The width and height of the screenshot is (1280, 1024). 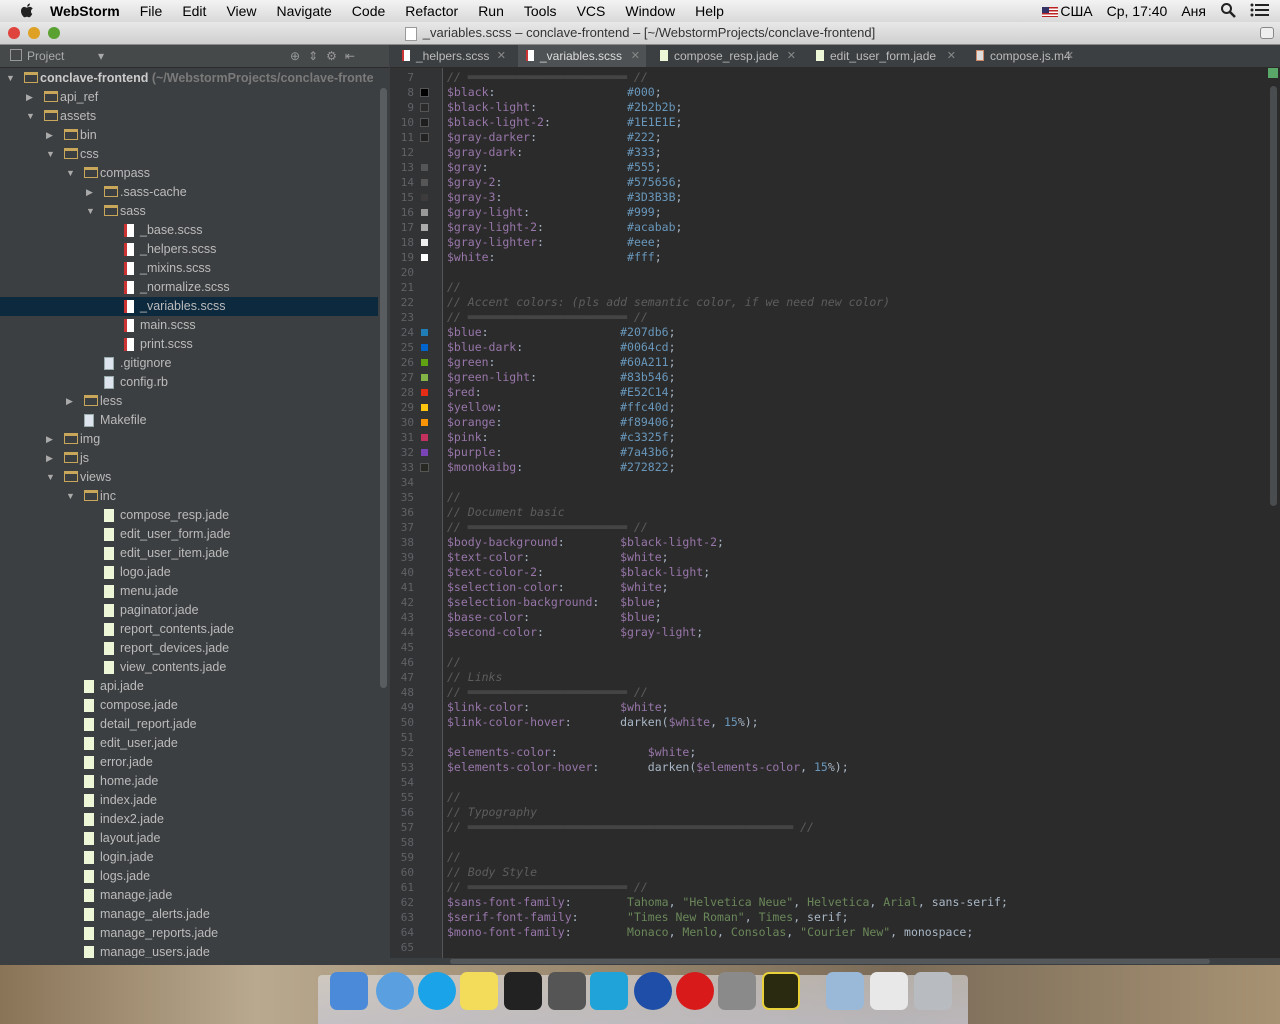 I want to click on mail-icon, so click(x=889, y=991).